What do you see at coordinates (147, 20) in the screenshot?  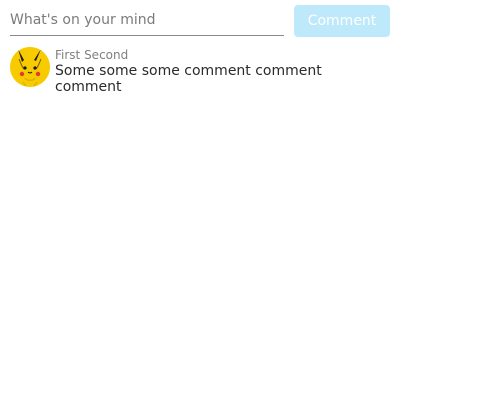 I see `comment-input` at bounding box center [147, 20].